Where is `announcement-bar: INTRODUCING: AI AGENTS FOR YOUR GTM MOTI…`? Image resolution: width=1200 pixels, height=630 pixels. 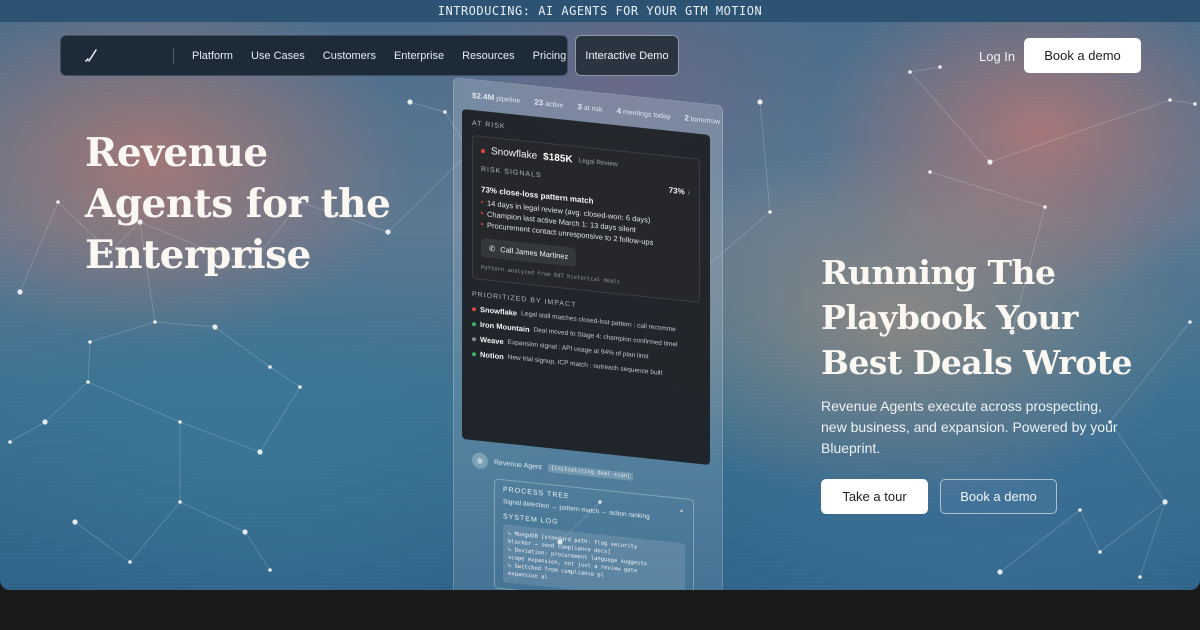
announcement-bar: INTRODUCING: AI AGENTS FOR YOUR GTM MOTI… is located at coordinates (600, 11).